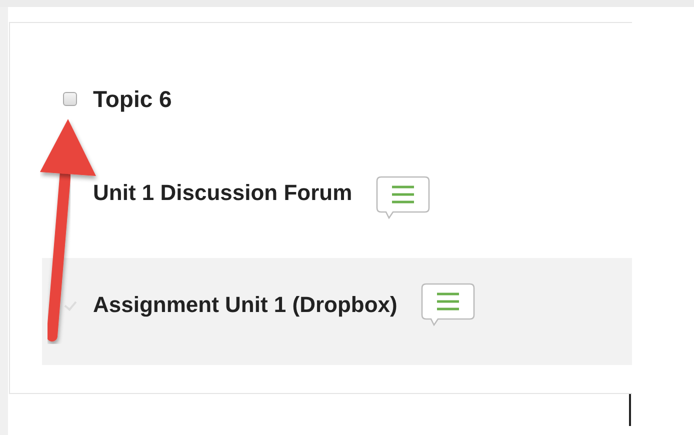 This screenshot has width=694, height=435. I want to click on checkbox, so click(70, 99).